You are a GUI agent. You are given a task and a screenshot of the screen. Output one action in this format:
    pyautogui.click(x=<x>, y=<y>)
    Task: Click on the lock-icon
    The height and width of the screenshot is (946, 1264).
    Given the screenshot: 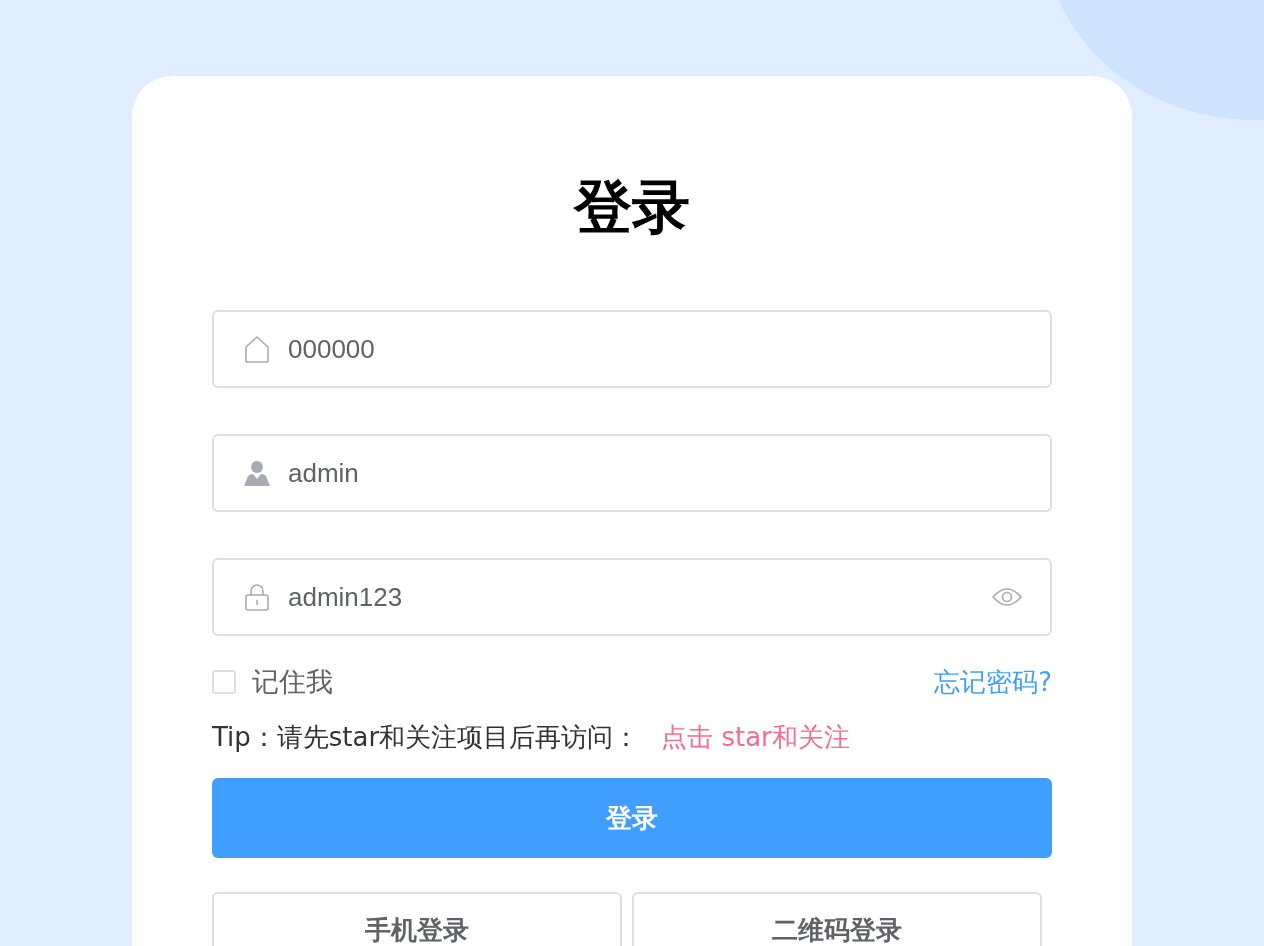 What is the action you would take?
    pyautogui.click(x=257, y=597)
    